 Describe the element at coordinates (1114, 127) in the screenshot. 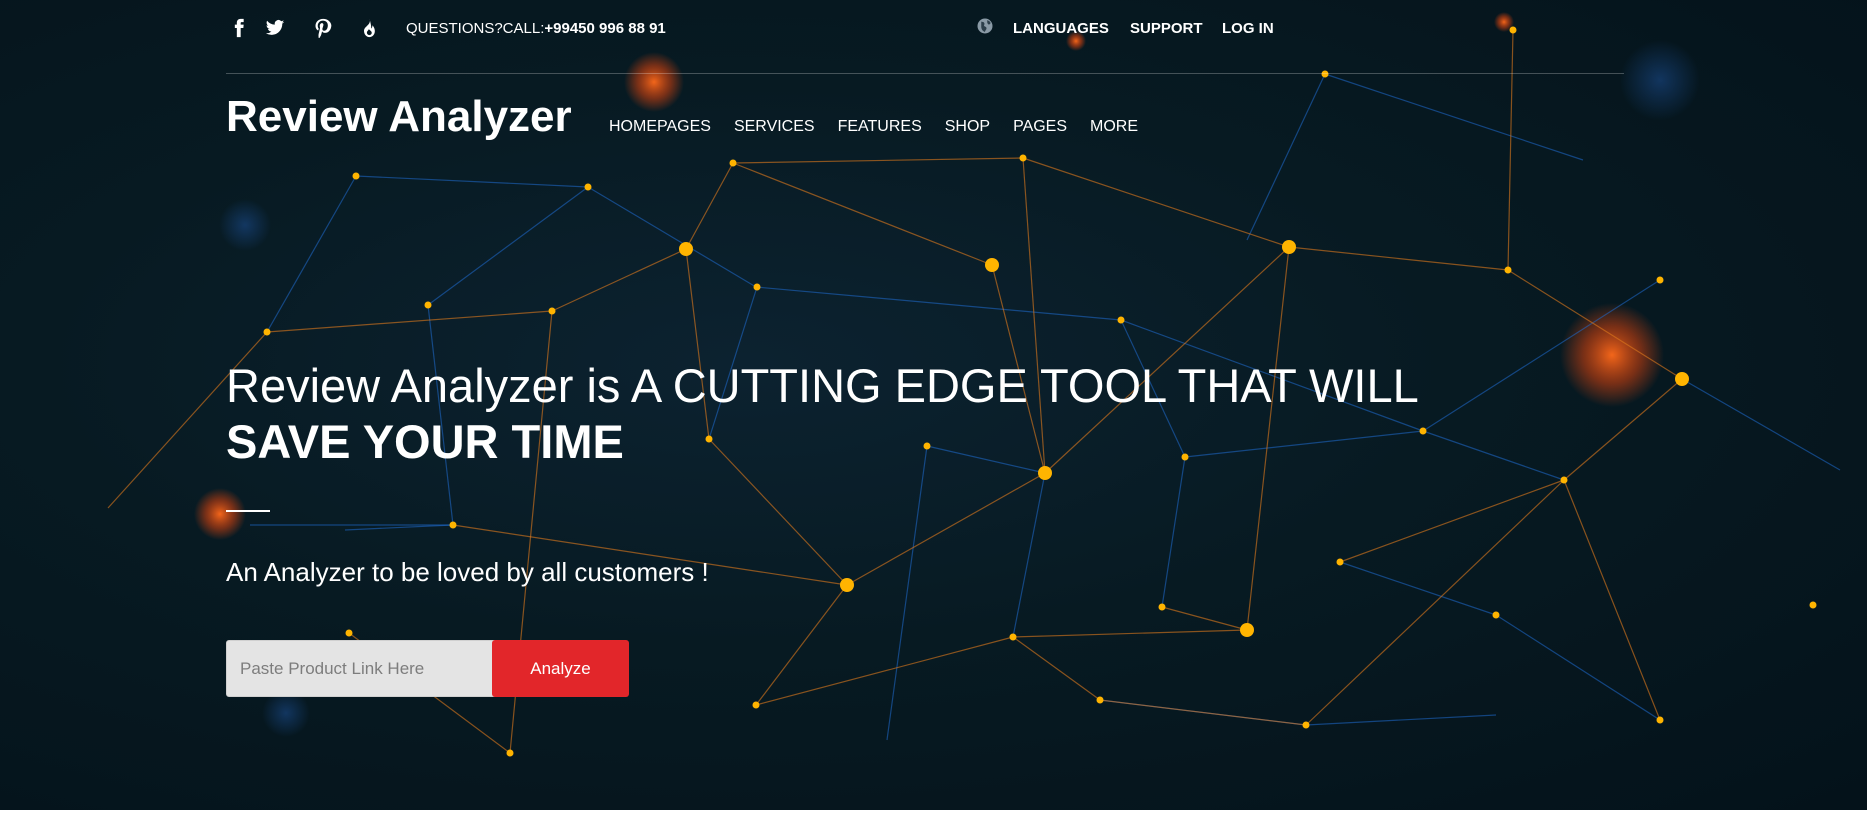

I see `nav-more: MORE` at that location.